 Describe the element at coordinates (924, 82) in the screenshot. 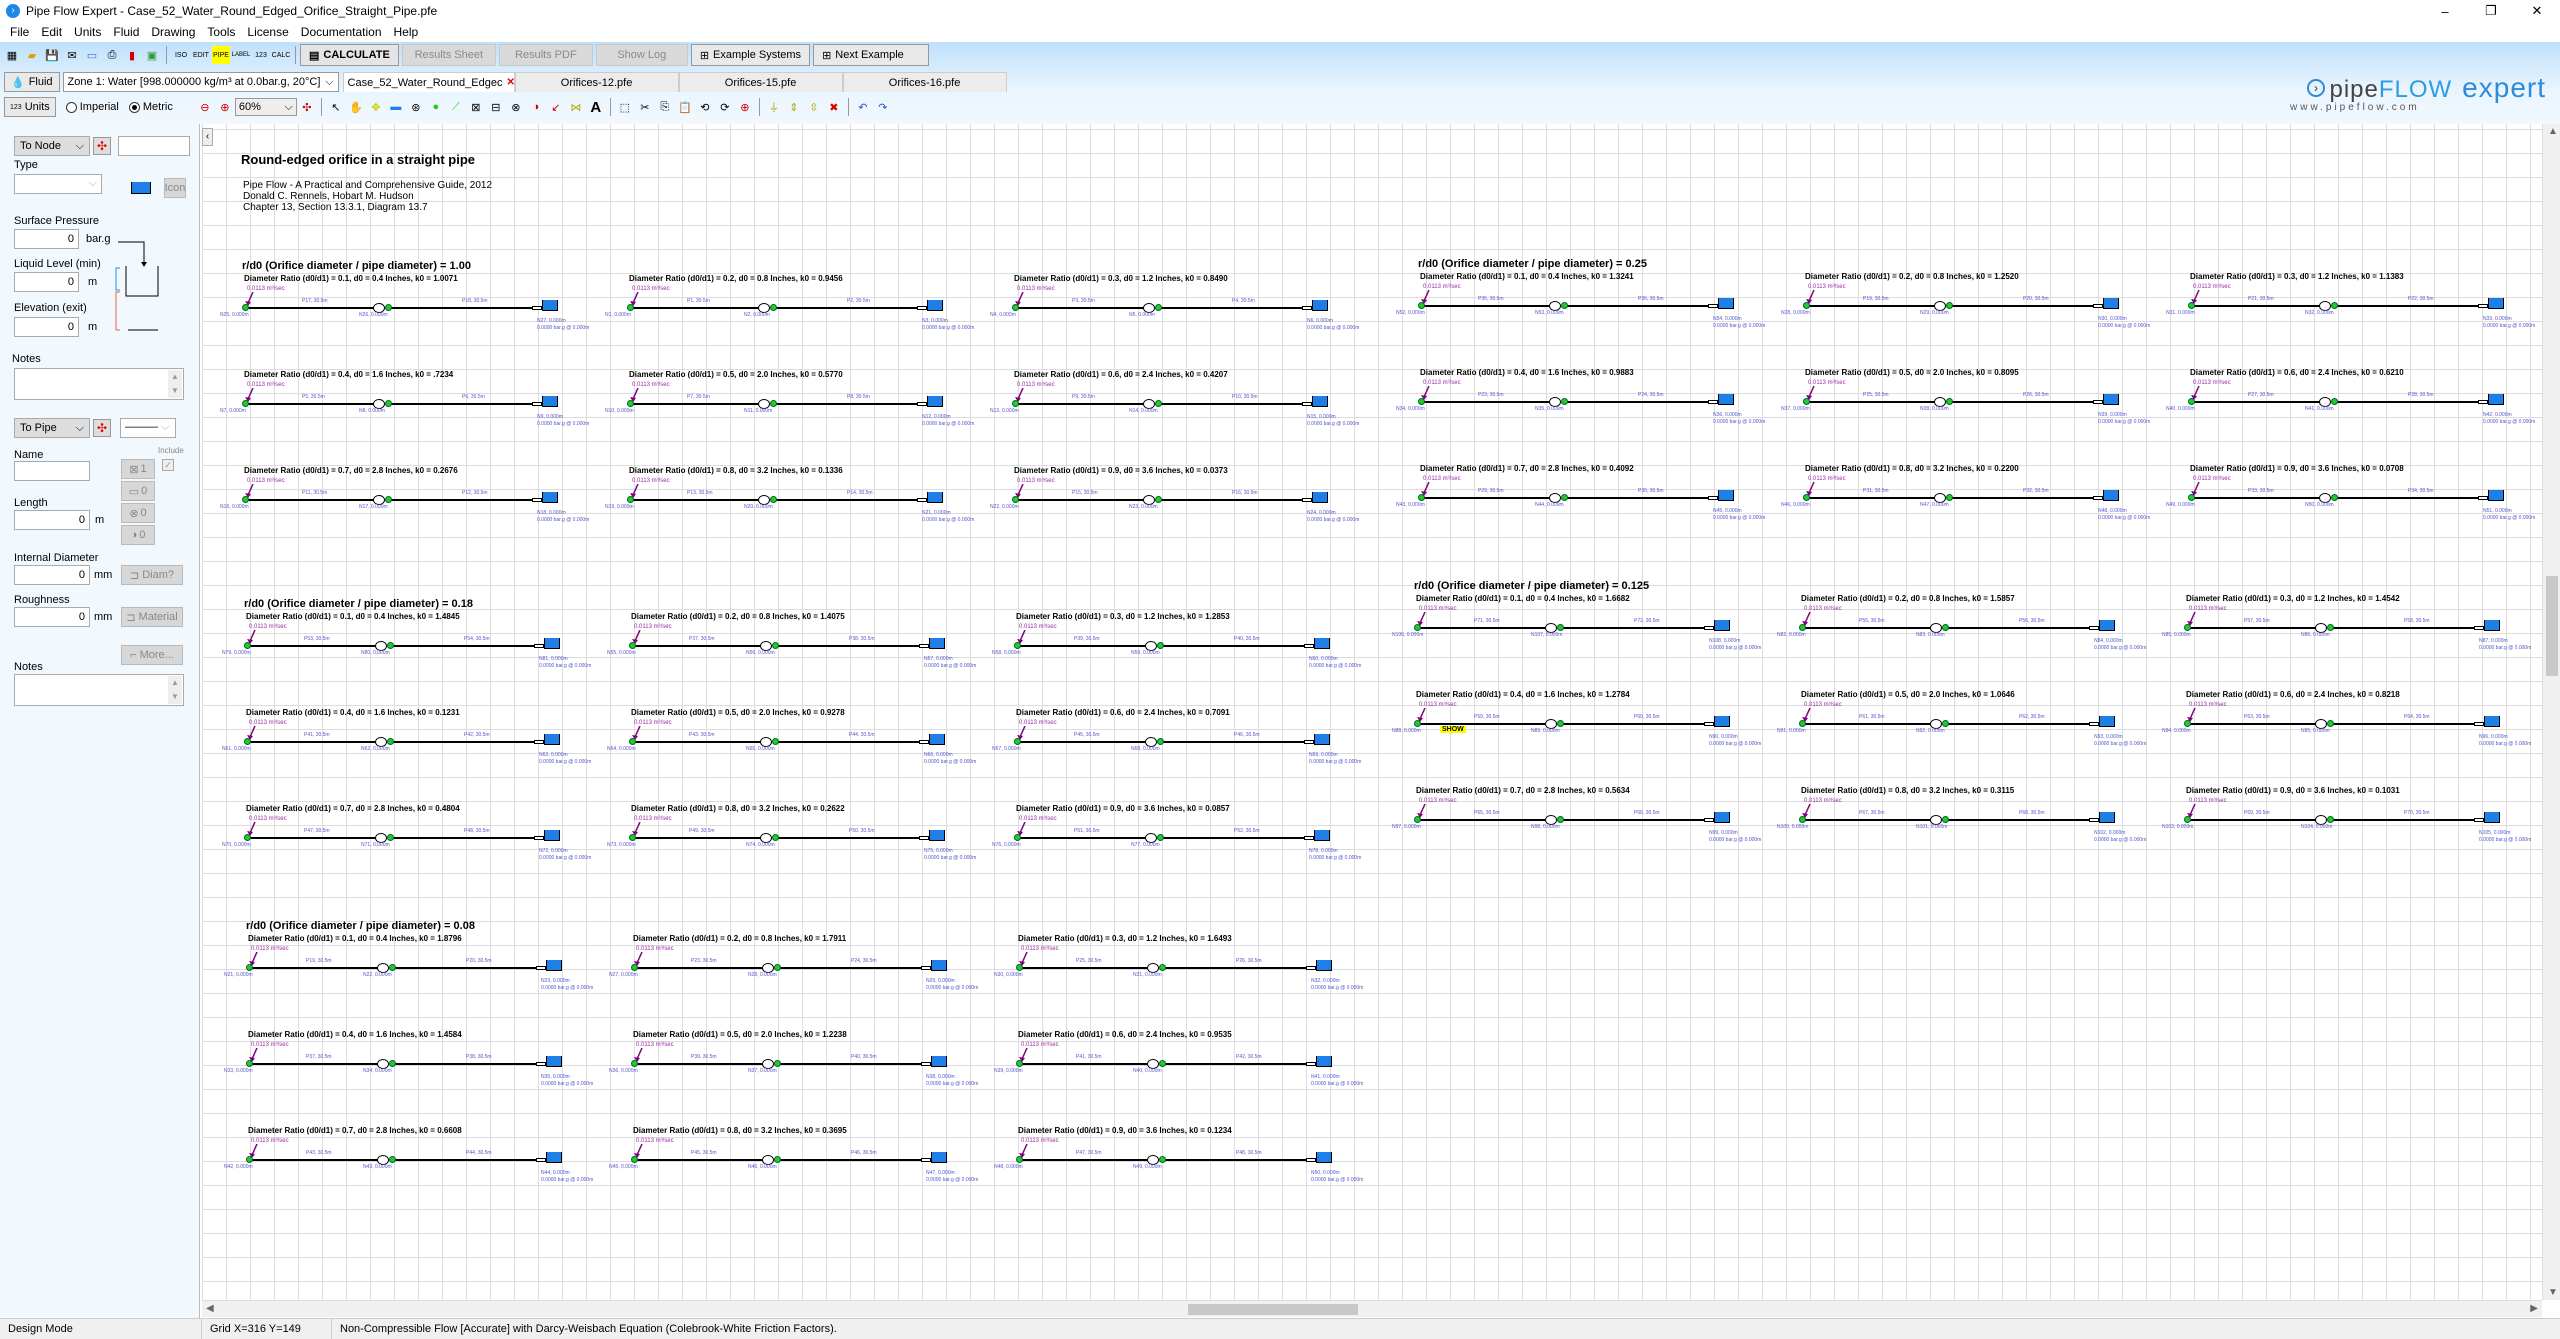

I see `tab-orifices-16: Orifices-16.pfe` at that location.